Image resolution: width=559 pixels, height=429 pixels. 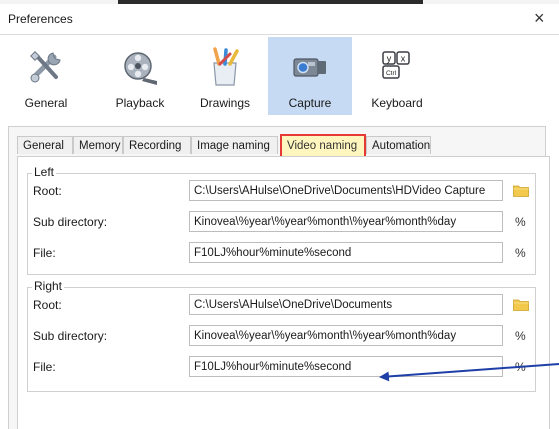 I want to click on svg-text: Ctrl, so click(x=391, y=73).